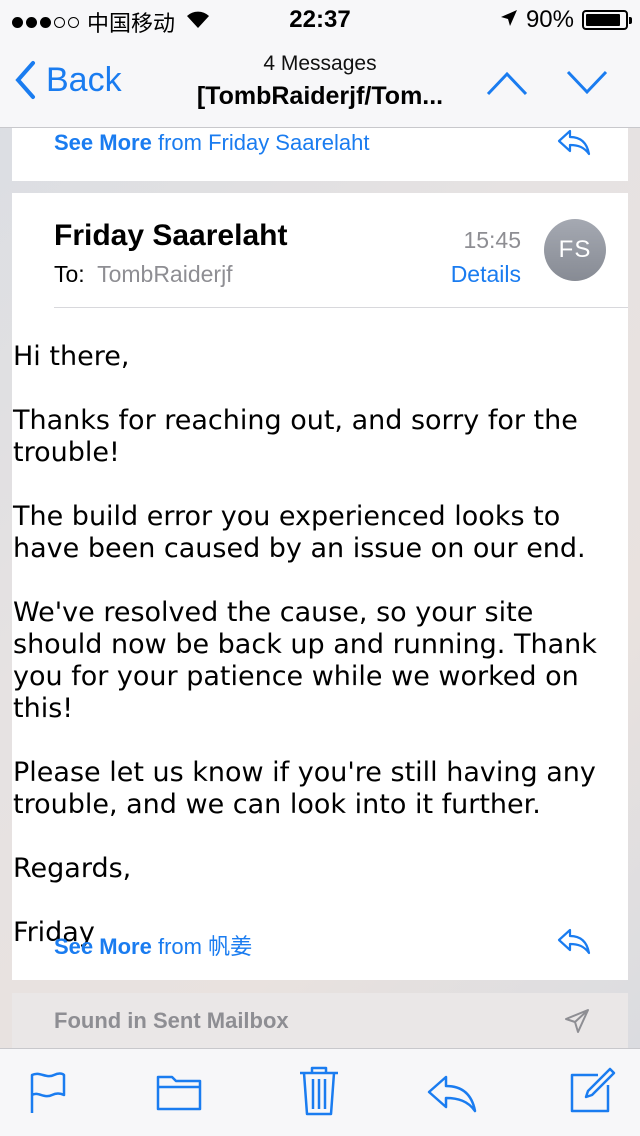 The width and height of the screenshot is (640, 1136). What do you see at coordinates (25, 80) in the screenshot?
I see `chevron-left-icon` at bounding box center [25, 80].